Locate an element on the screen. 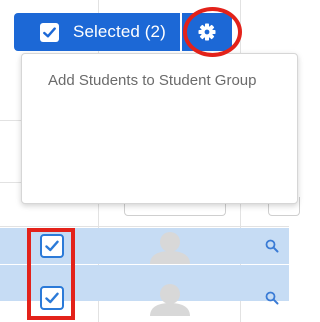 This screenshot has width=320, height=322. select-all-checkbox is located at coordinates (49, 32).